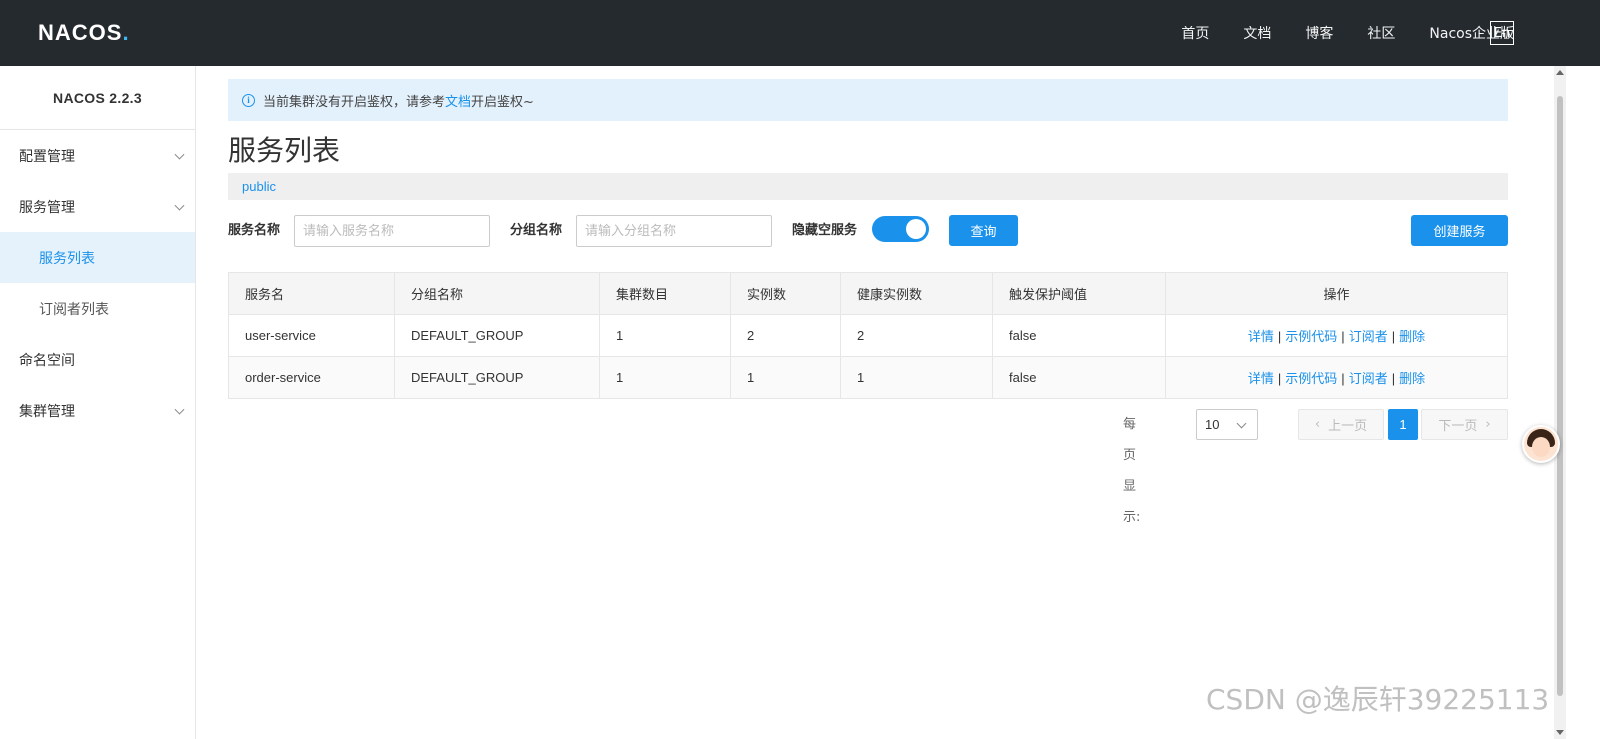 The height and width of the screenshot is (739, 1600). Describe the element at coordinates (47, 156) in the screenshot. I see `sidebar-item-label: 配置管理` at that location.